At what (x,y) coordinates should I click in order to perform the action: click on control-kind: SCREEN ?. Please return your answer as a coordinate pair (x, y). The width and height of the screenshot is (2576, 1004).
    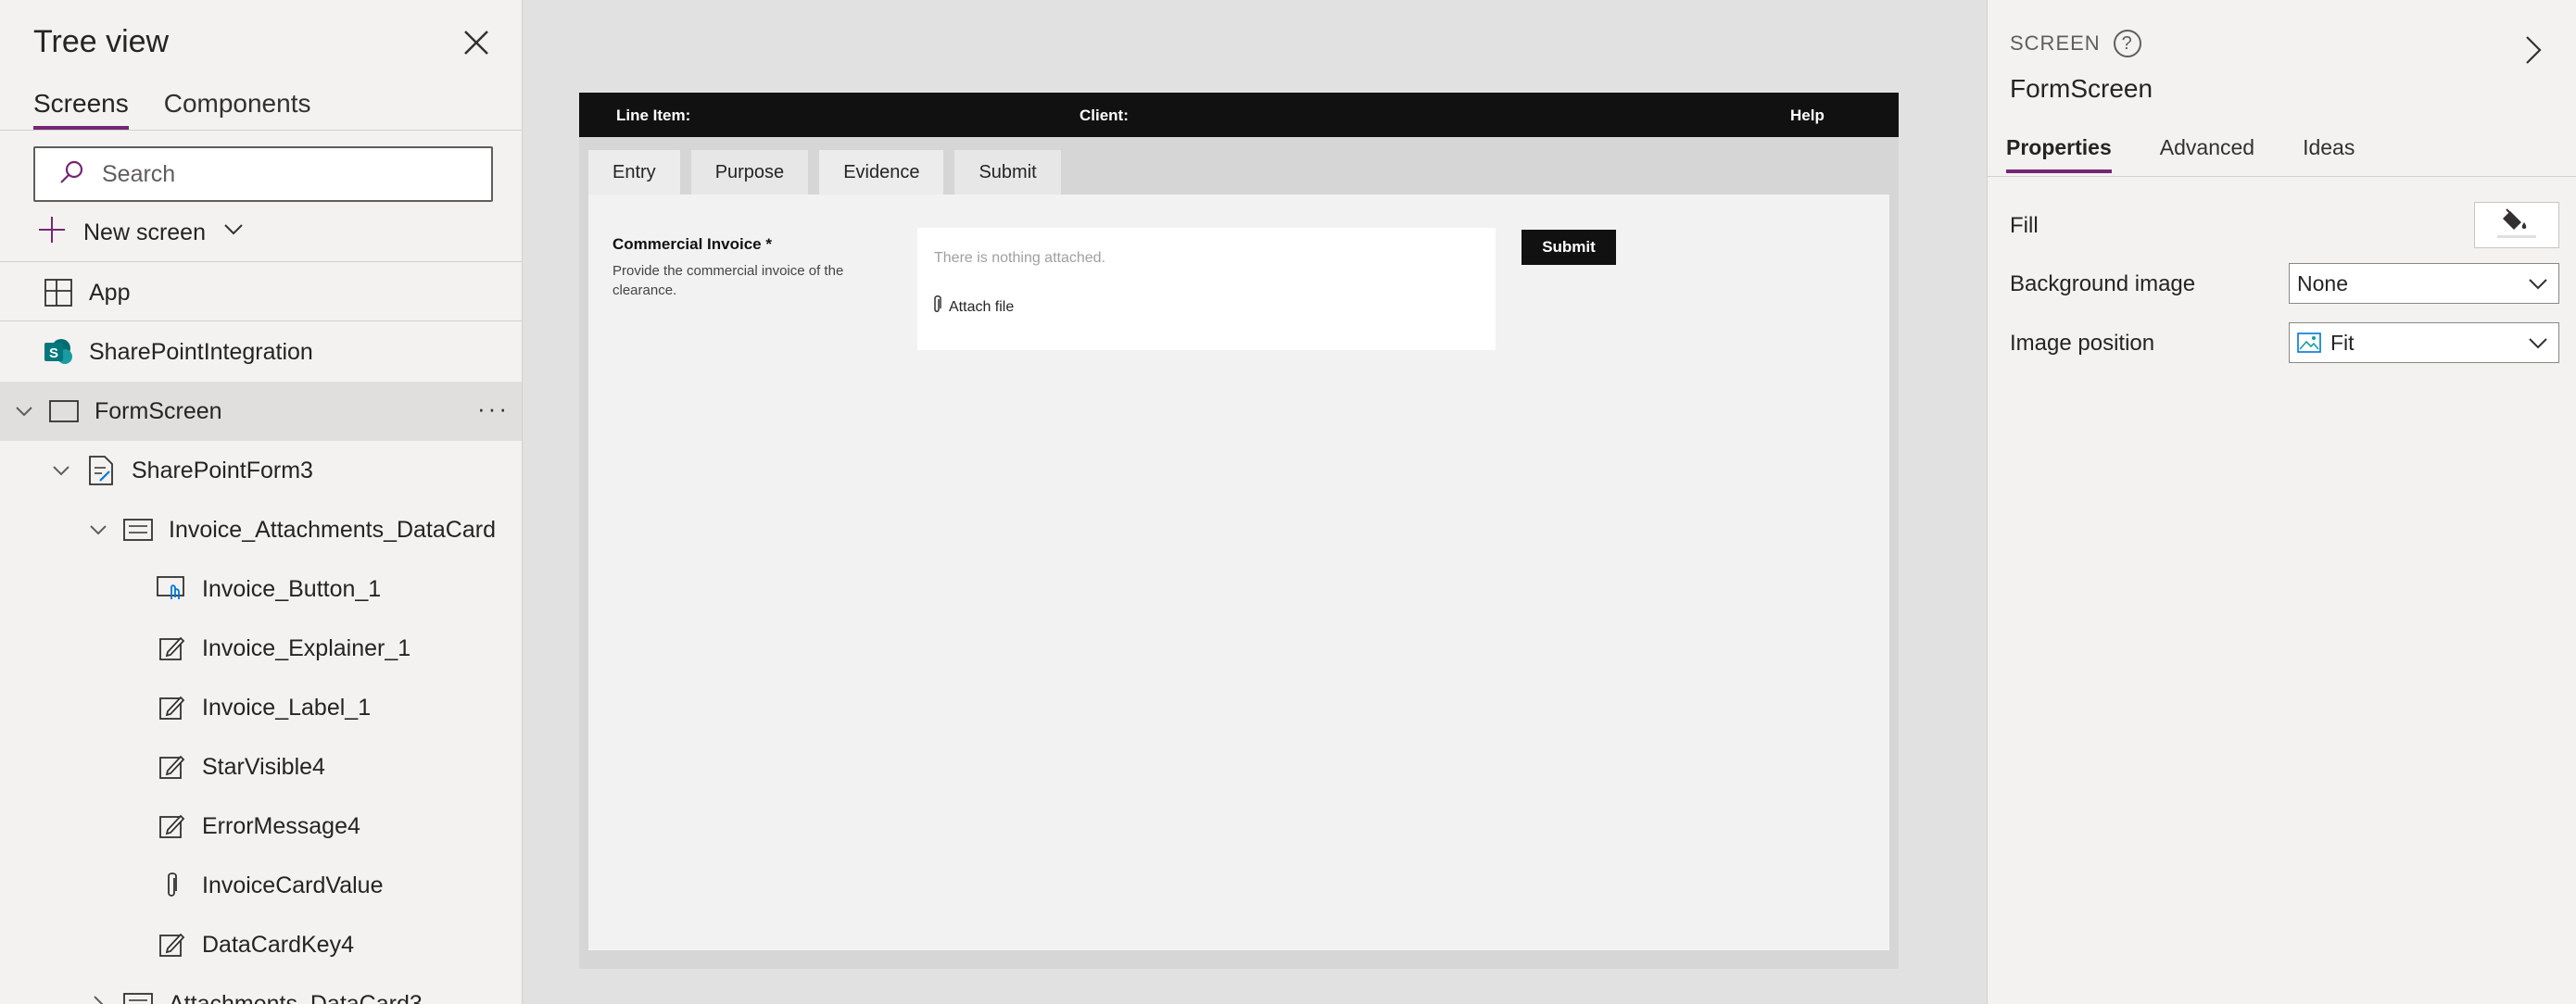
    Looking at the image, I should click on (2076, 43).